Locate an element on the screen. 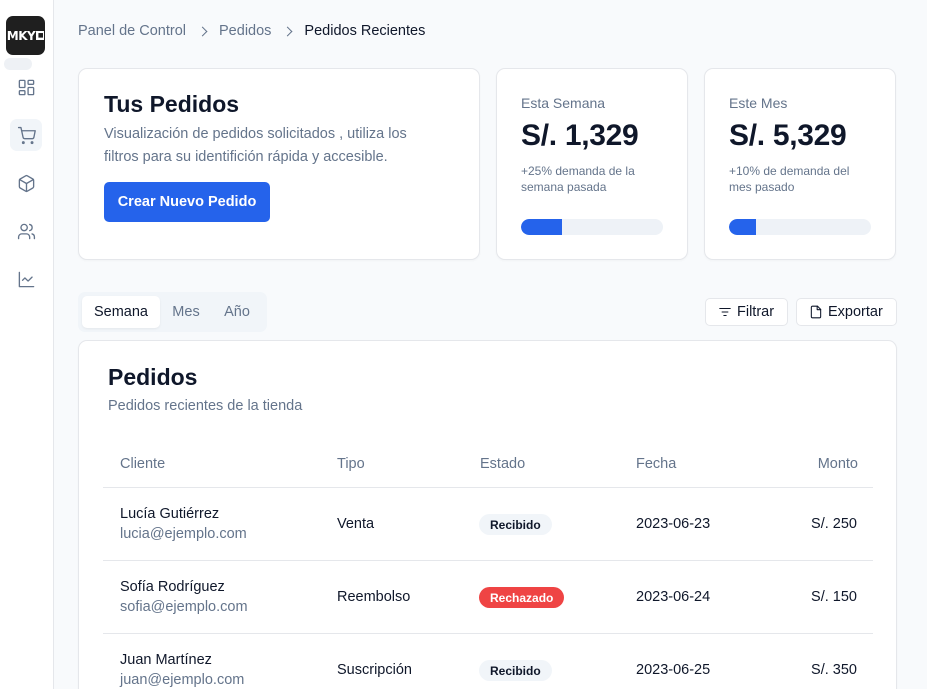 This screenshot has width=927, height=689. order-type: Reembolso is located at coordinates (374, 597).